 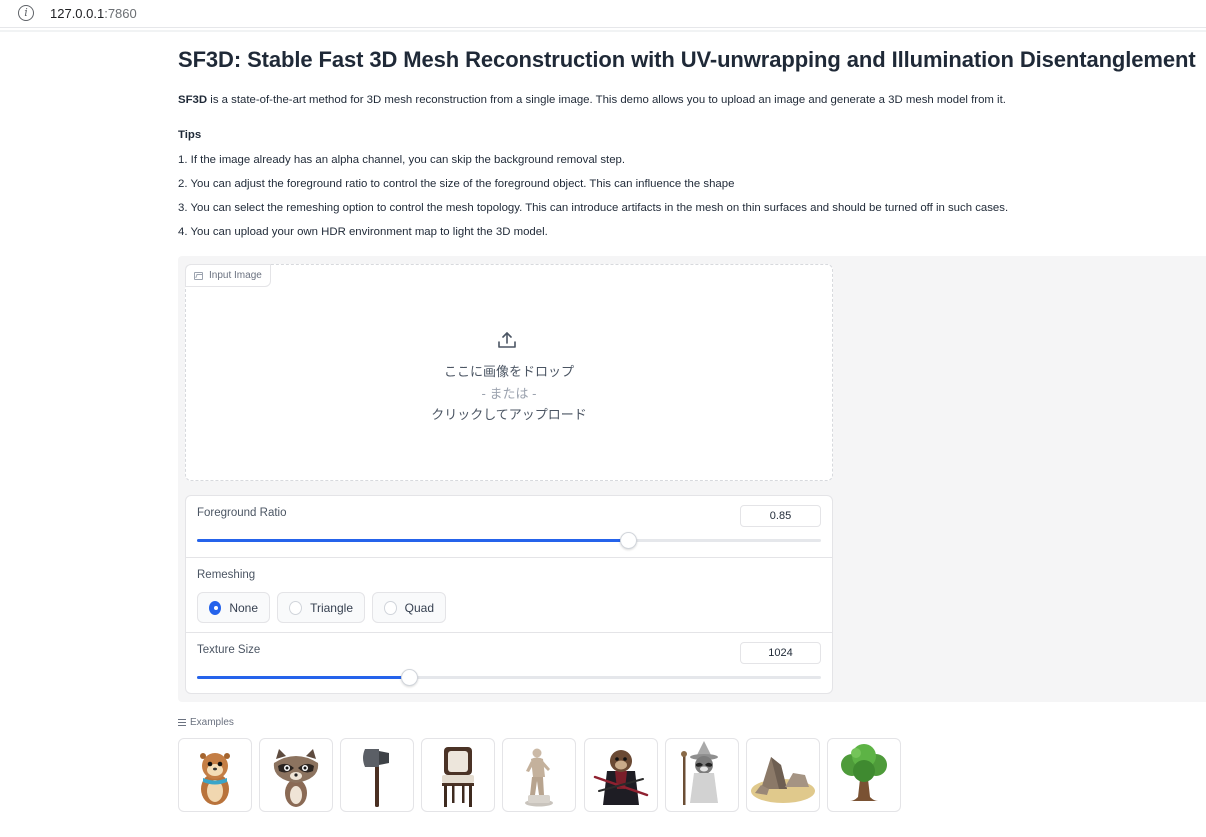 I want to click on example-statue, so click(x=539, y=775).